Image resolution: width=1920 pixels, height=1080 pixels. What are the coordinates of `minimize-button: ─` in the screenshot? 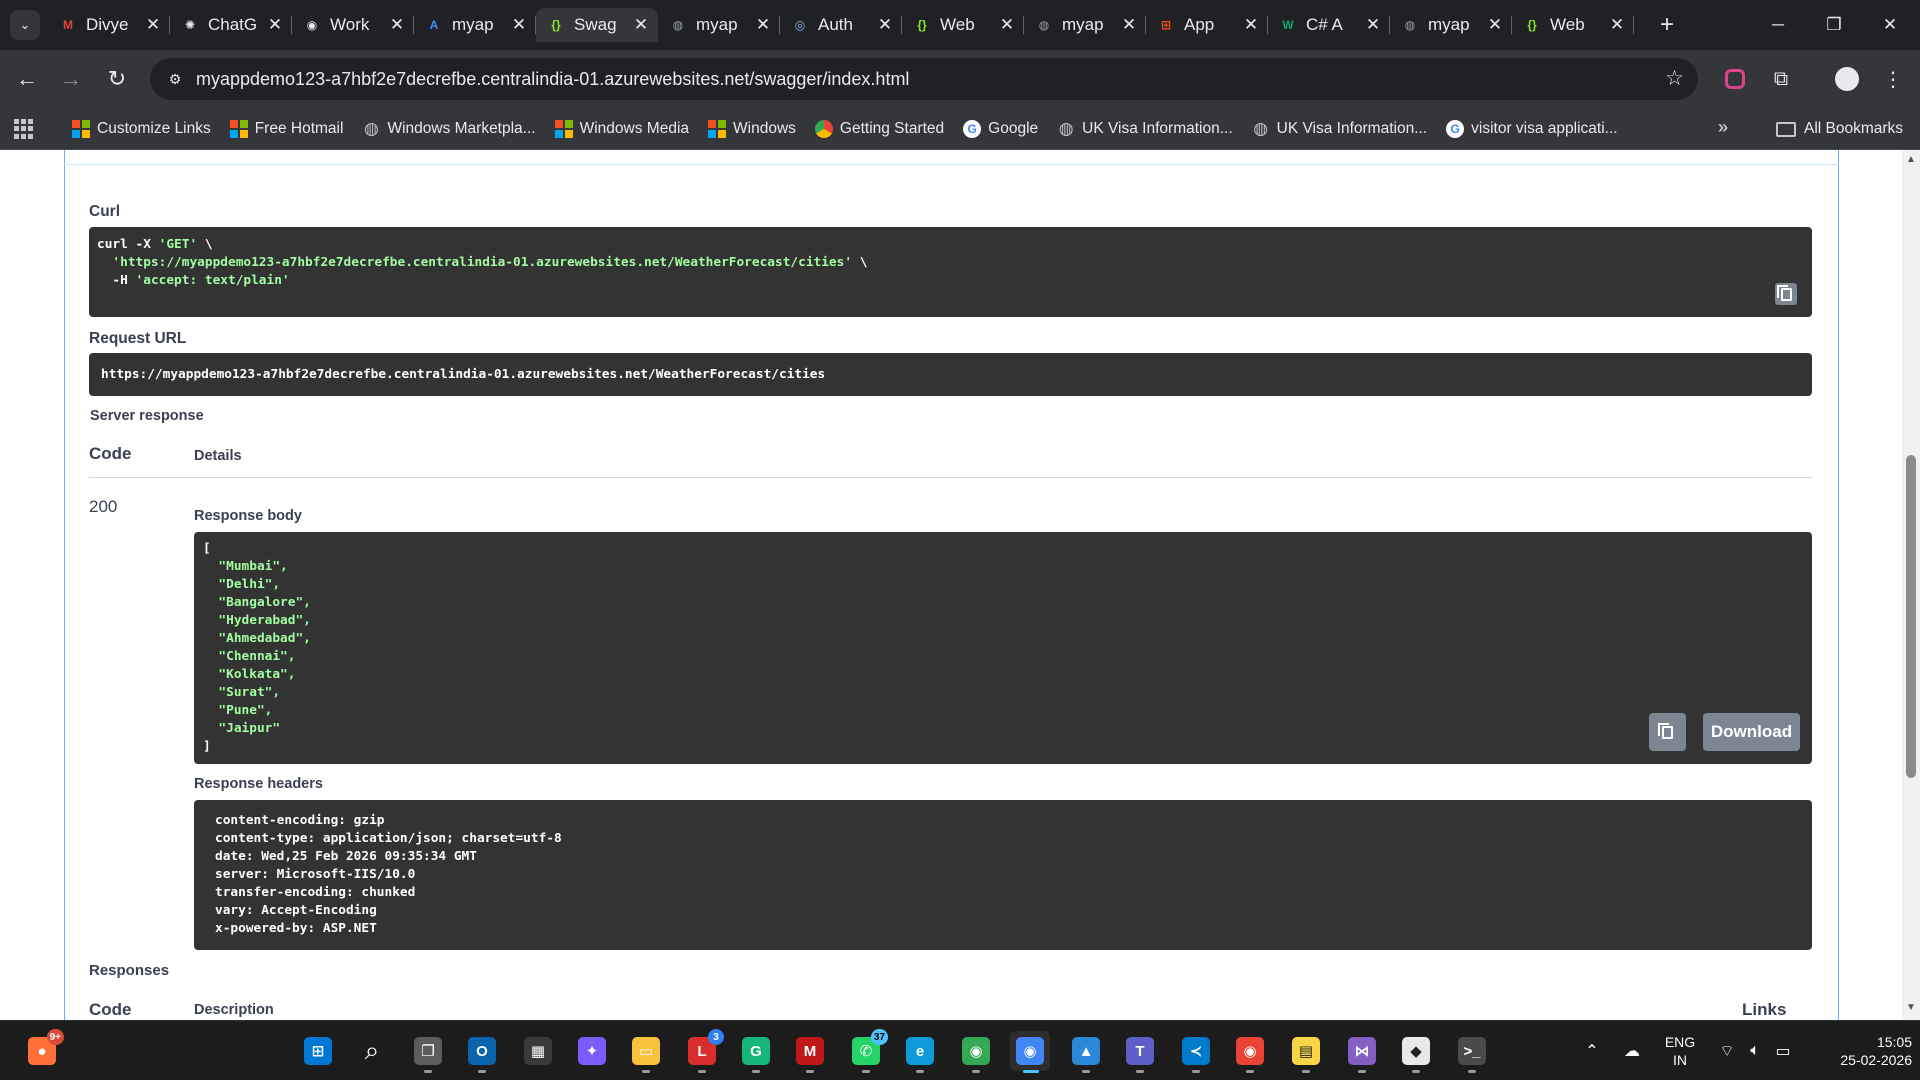 It's located at (1778, 25).